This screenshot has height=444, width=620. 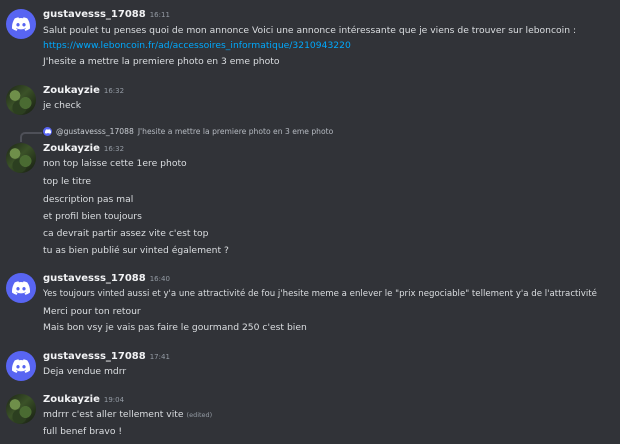 I want to click on author-name: gustavesss_17088 16:11, so click(x=106, y=14).